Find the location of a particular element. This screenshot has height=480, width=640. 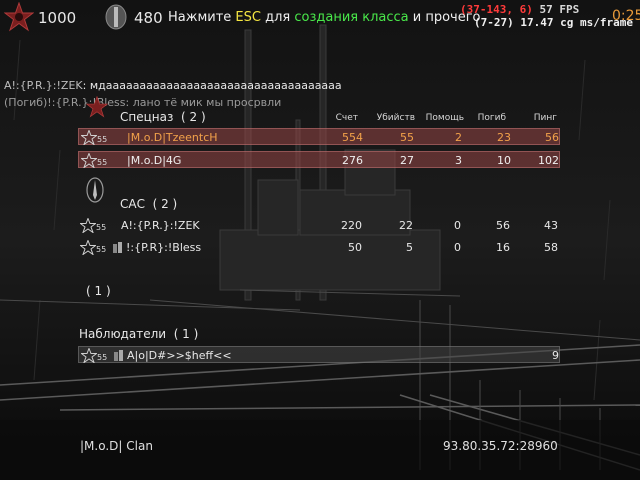

col-kills-header: Убийств is located at coordinates (395, 118).